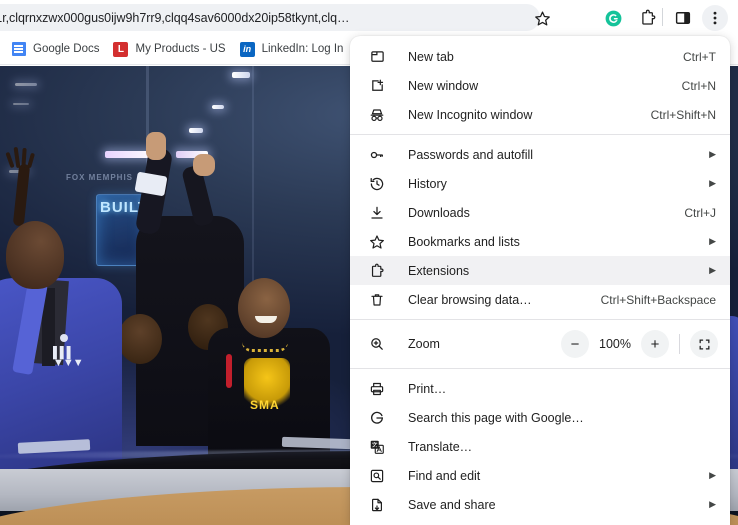  I want to click on menu-item-label: New tab, so click(431, 56).